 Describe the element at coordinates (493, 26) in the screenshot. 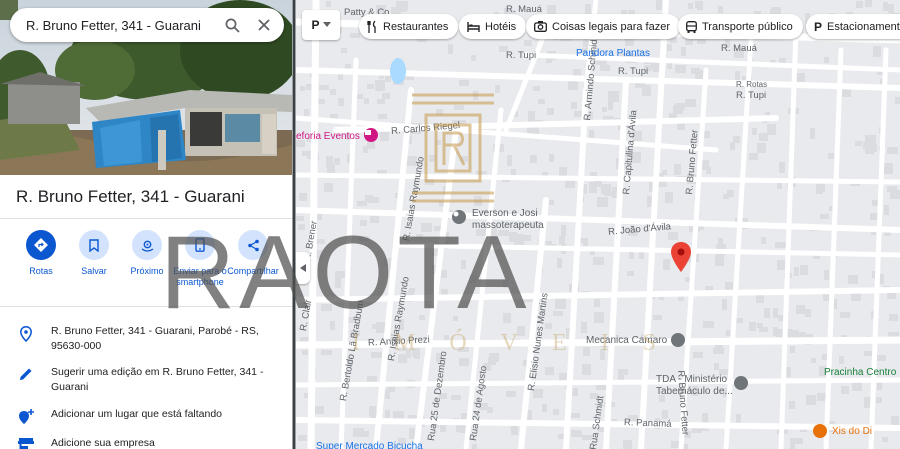

I see `chip-hotels: Hotéis` at that location.